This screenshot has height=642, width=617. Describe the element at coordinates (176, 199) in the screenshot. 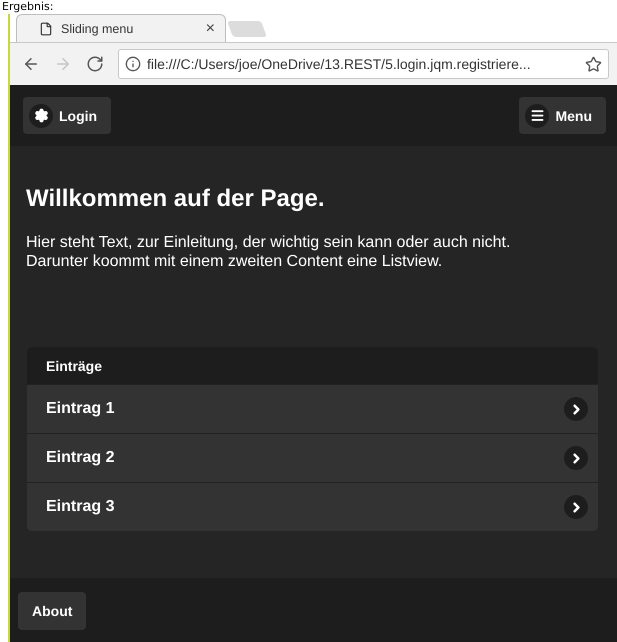

I see `page-title: Willkommen auf der Page.` at that location.